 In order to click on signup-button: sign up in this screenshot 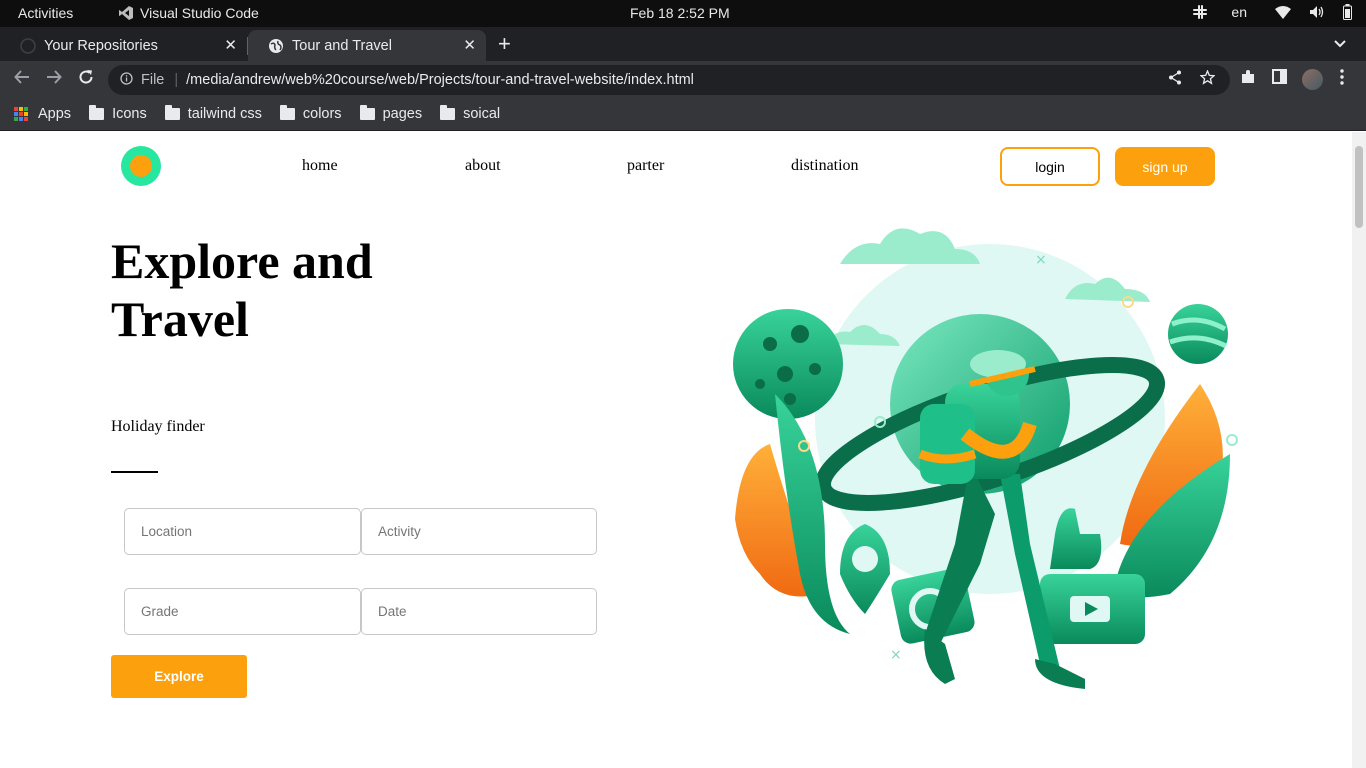, I will do `click(1165, 166)`.